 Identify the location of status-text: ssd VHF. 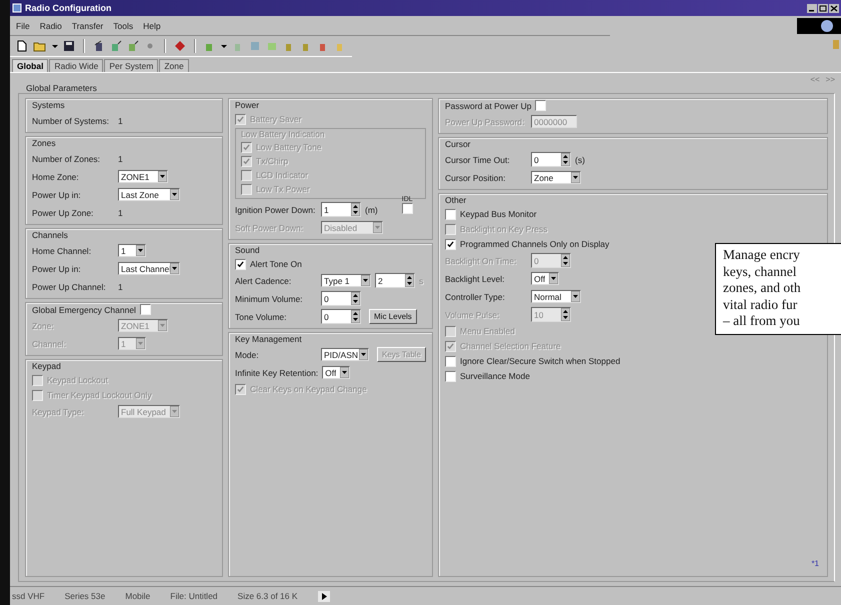
(28, 596).